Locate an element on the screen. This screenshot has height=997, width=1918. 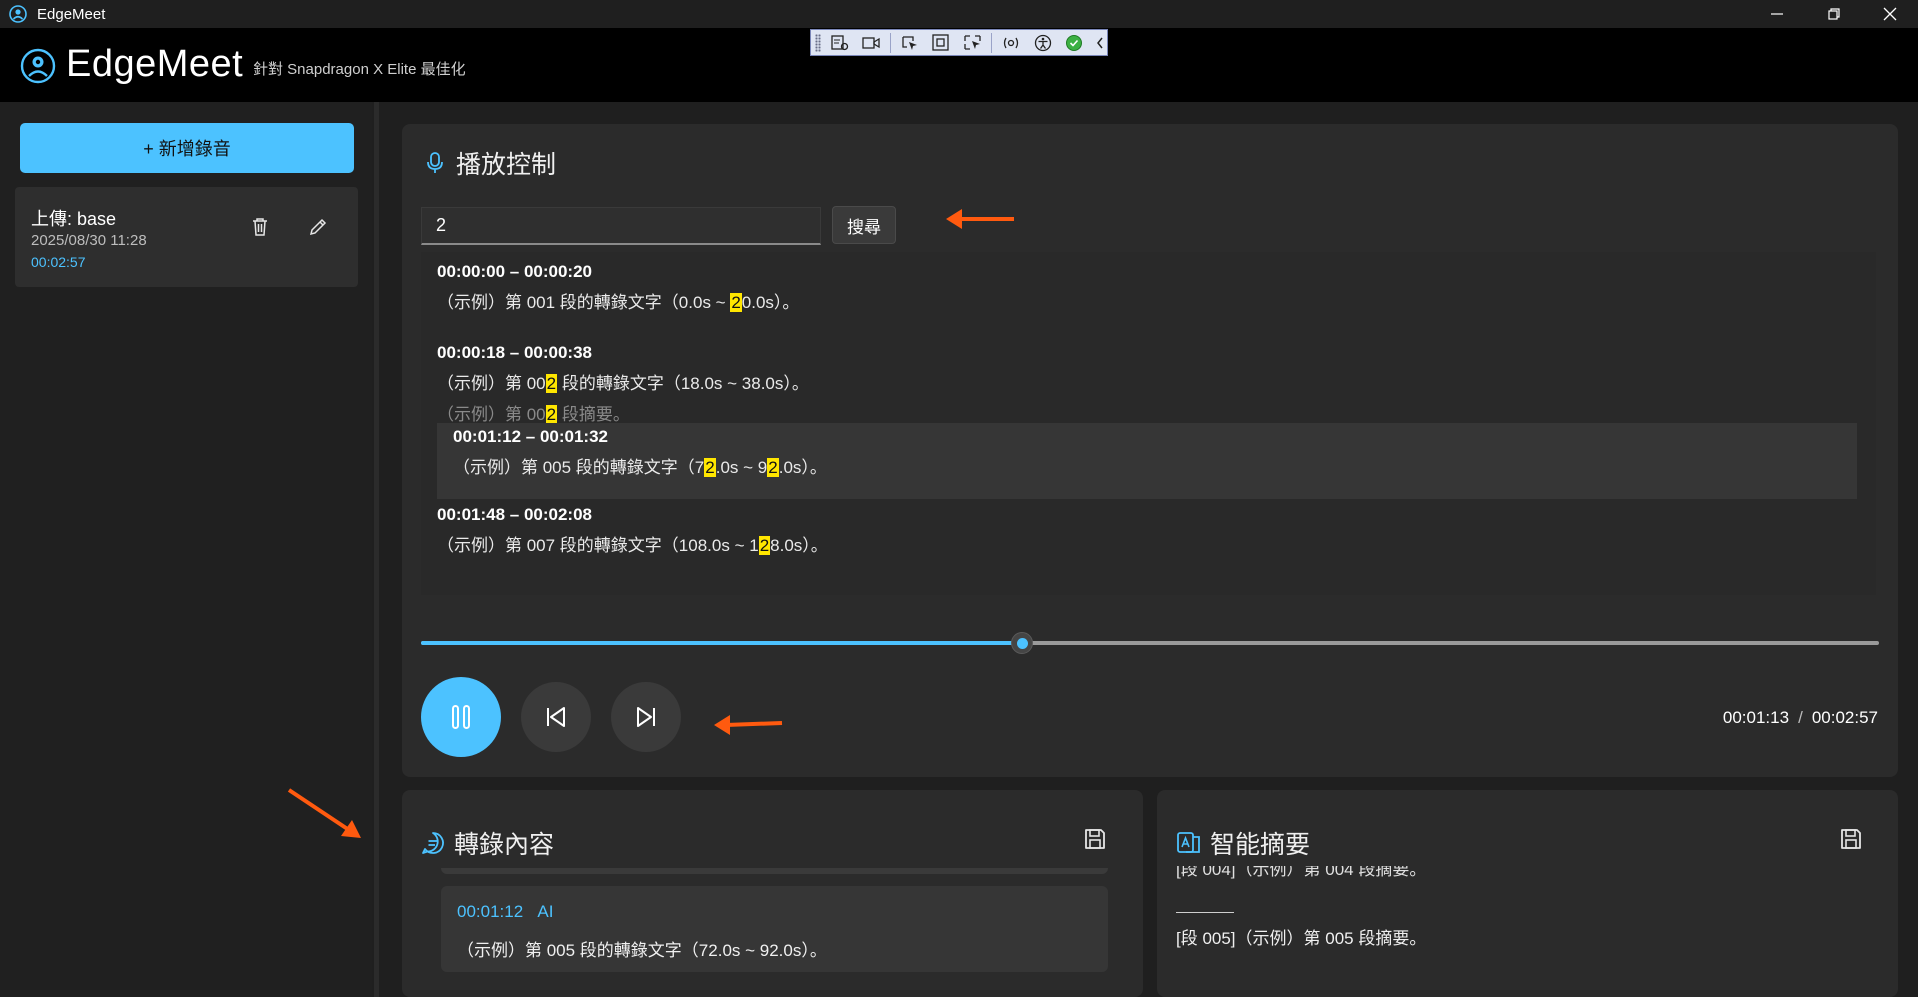
total-time: 00:02:57 is located at coordinates (1844, 717).